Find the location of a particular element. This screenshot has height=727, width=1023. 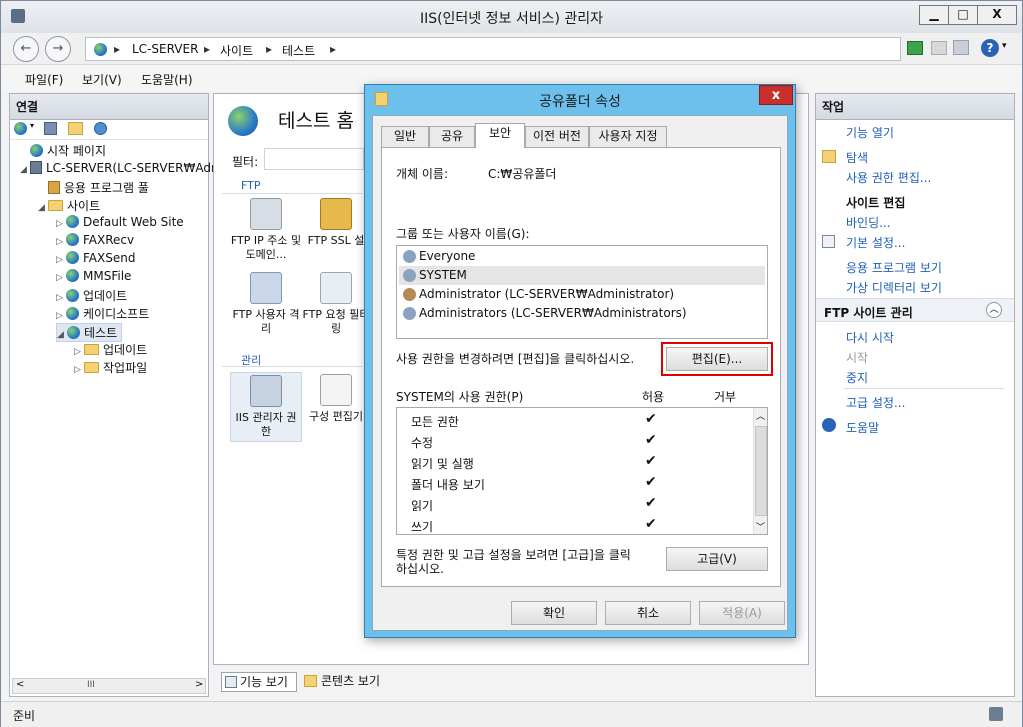

help-icon is located at coordinates (829, 425).